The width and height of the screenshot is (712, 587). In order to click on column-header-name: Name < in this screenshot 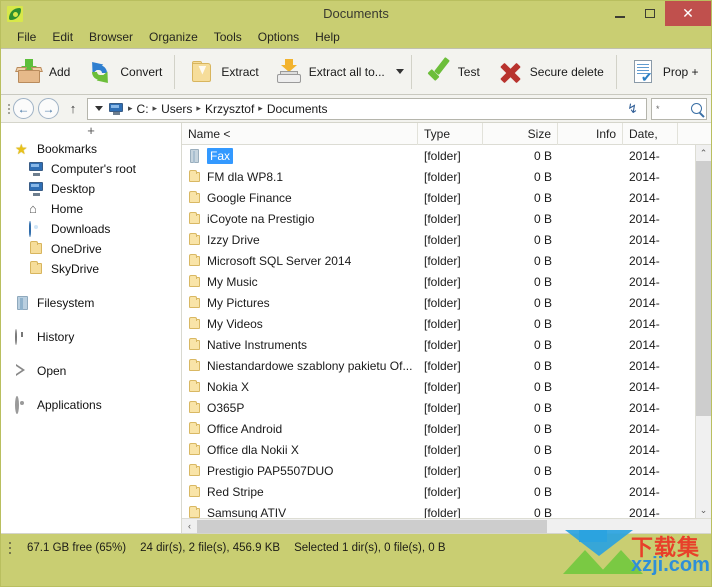, I will do `click(300, 133)`.